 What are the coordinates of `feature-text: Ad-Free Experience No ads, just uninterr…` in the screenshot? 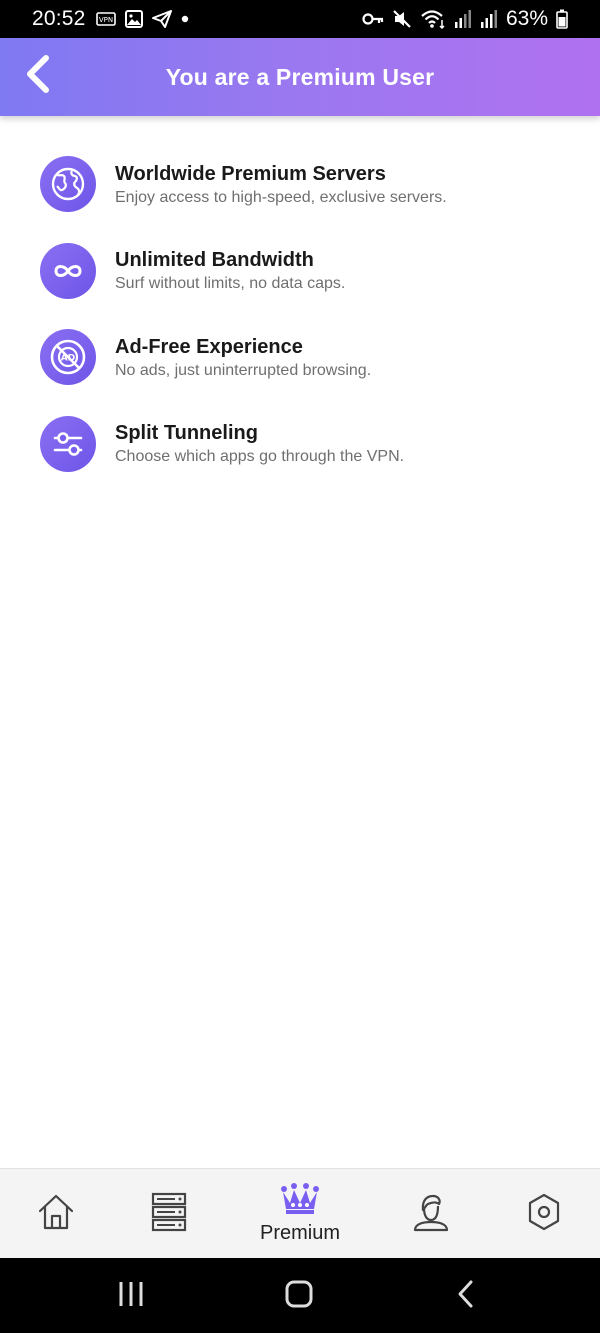 It's located at (243, 357).